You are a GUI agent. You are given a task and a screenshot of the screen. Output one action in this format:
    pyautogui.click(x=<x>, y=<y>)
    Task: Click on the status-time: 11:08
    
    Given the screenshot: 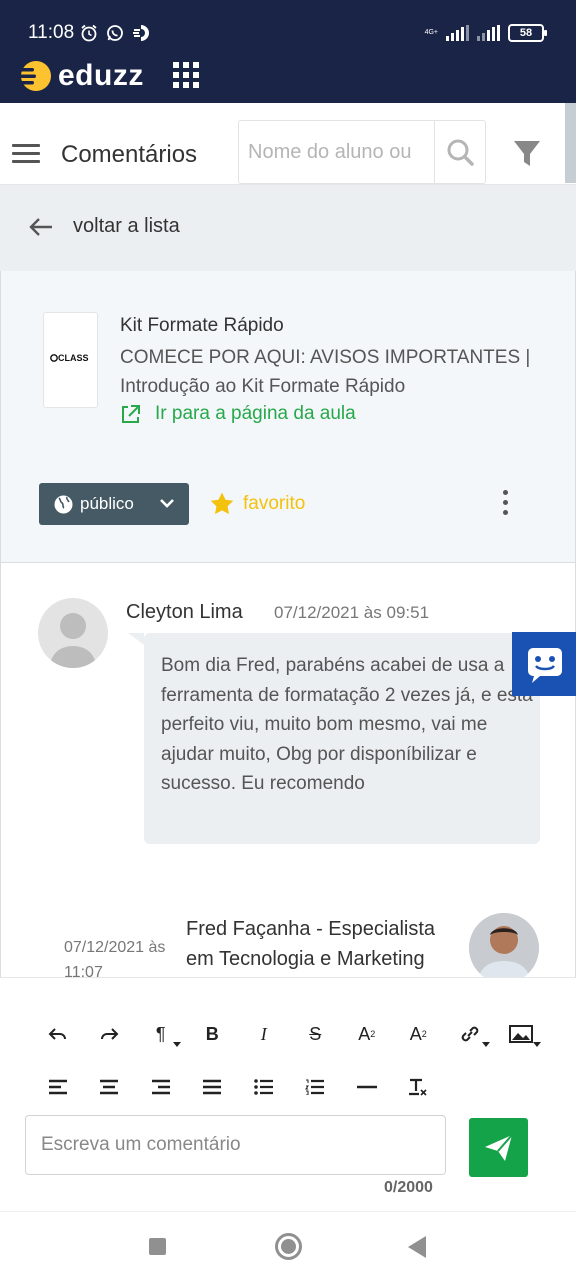 What is the action you would take?
    pyautogui.click(x=51, y=32)
    